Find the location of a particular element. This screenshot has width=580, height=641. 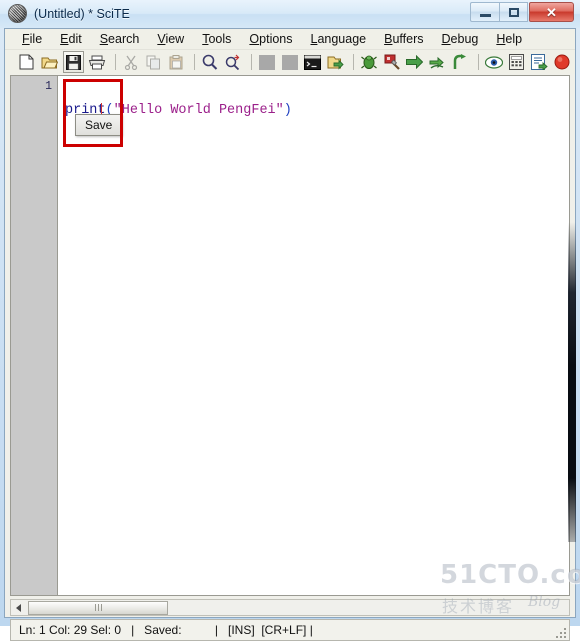

menu-item-view: View is located at coordinates (170, 39).